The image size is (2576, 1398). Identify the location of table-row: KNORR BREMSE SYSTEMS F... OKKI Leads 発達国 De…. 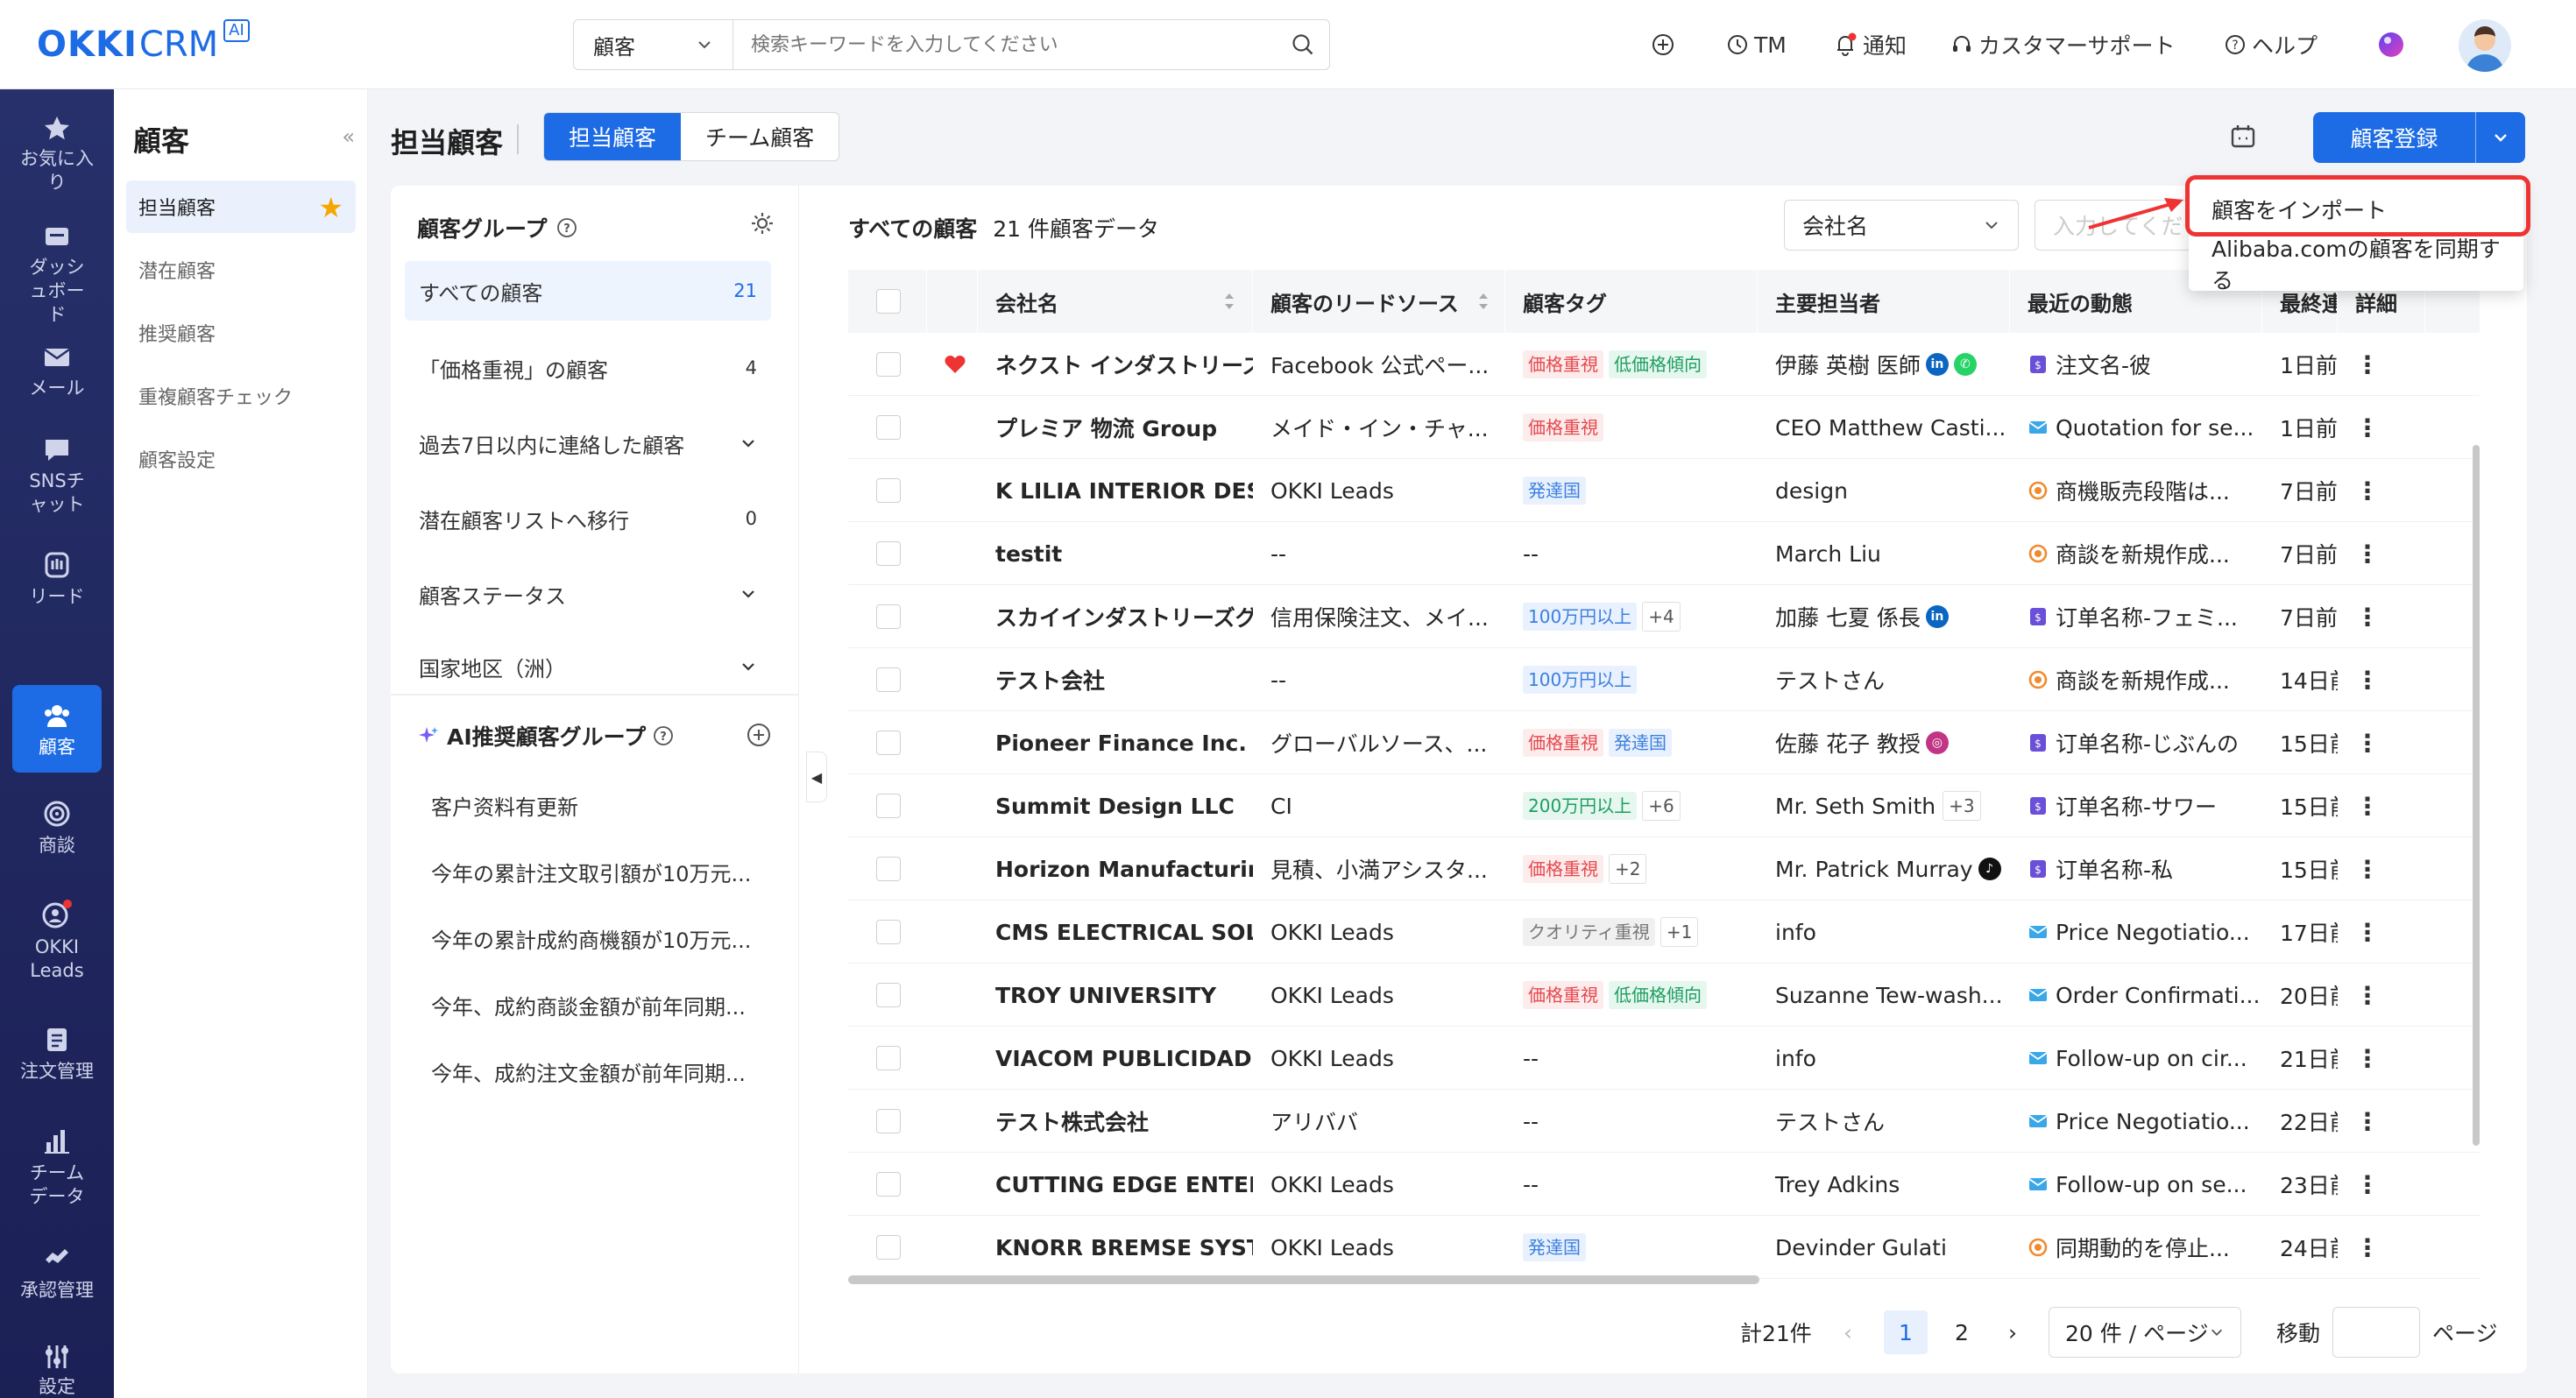
(1664, 1247).